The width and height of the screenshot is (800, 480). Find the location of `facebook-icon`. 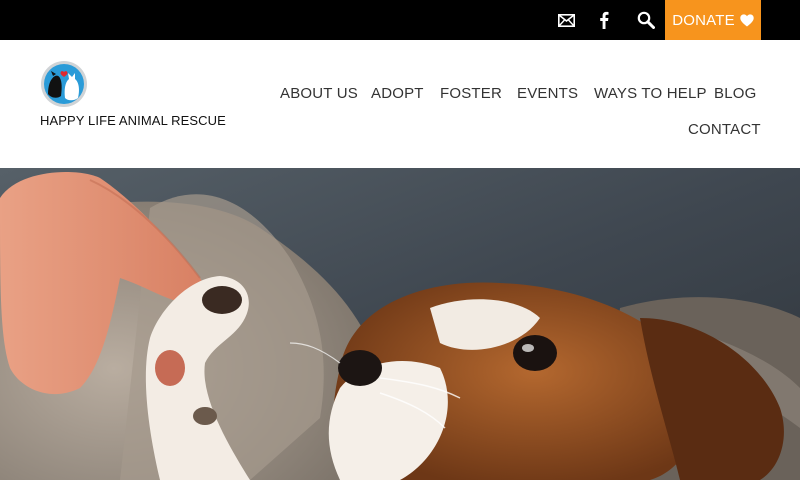

facebook-icon is located at coordinates (604, 20).